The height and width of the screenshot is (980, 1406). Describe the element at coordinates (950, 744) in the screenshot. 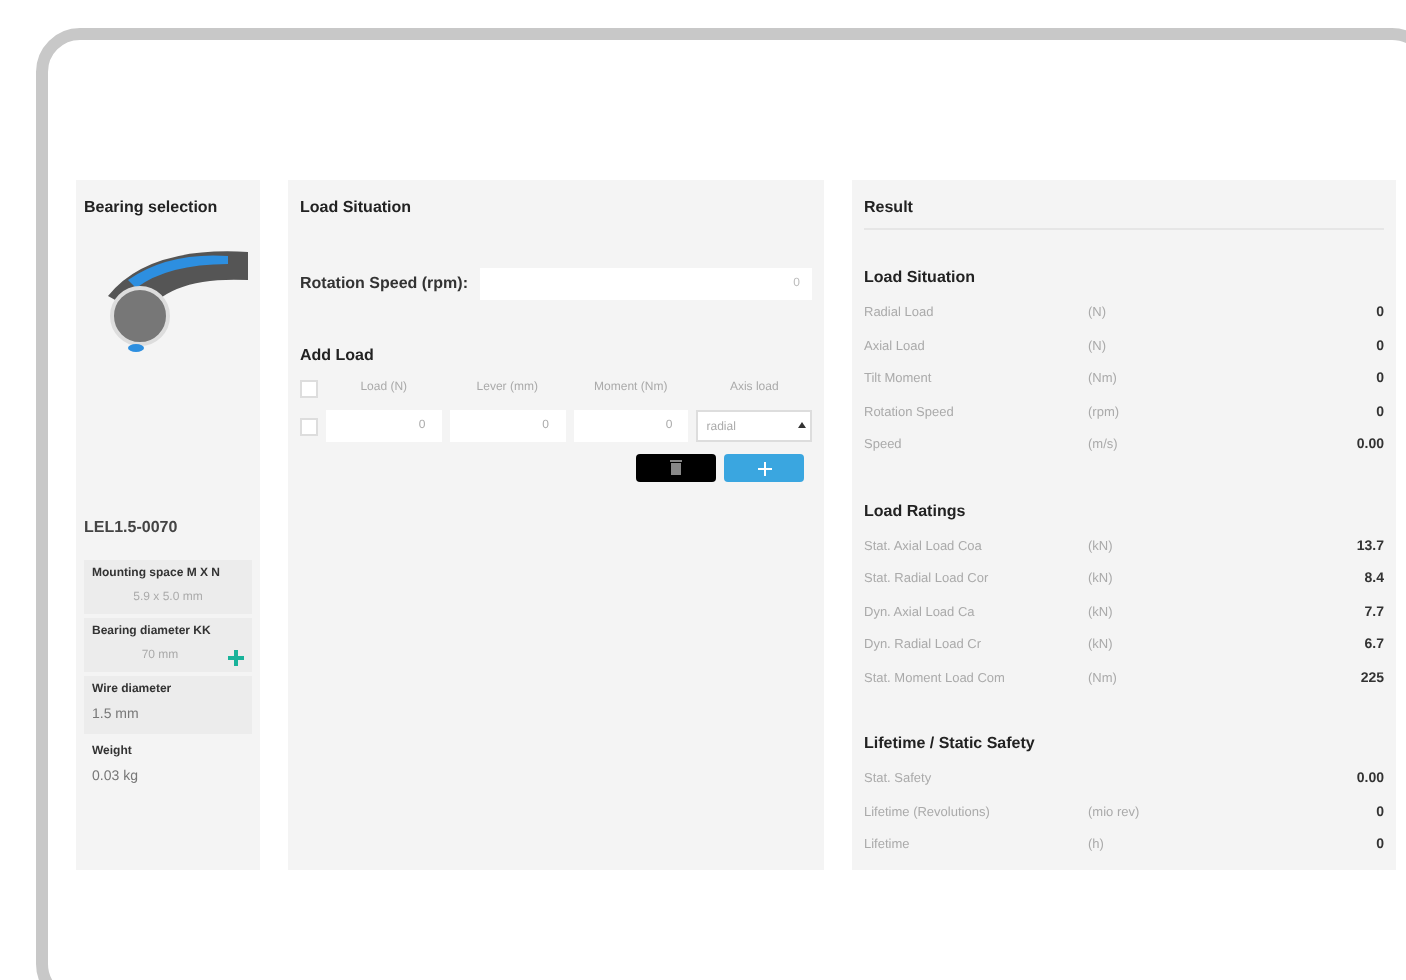

I see `section-title: Lifetime / Static Safety` at that location.